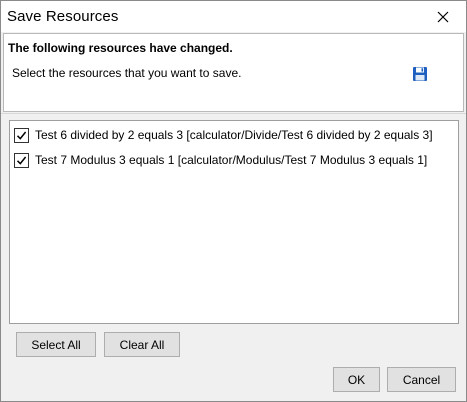 Image resolution: width=467 pixels, height=402 pixels. I want to click on close-icon, so click(443, 16).